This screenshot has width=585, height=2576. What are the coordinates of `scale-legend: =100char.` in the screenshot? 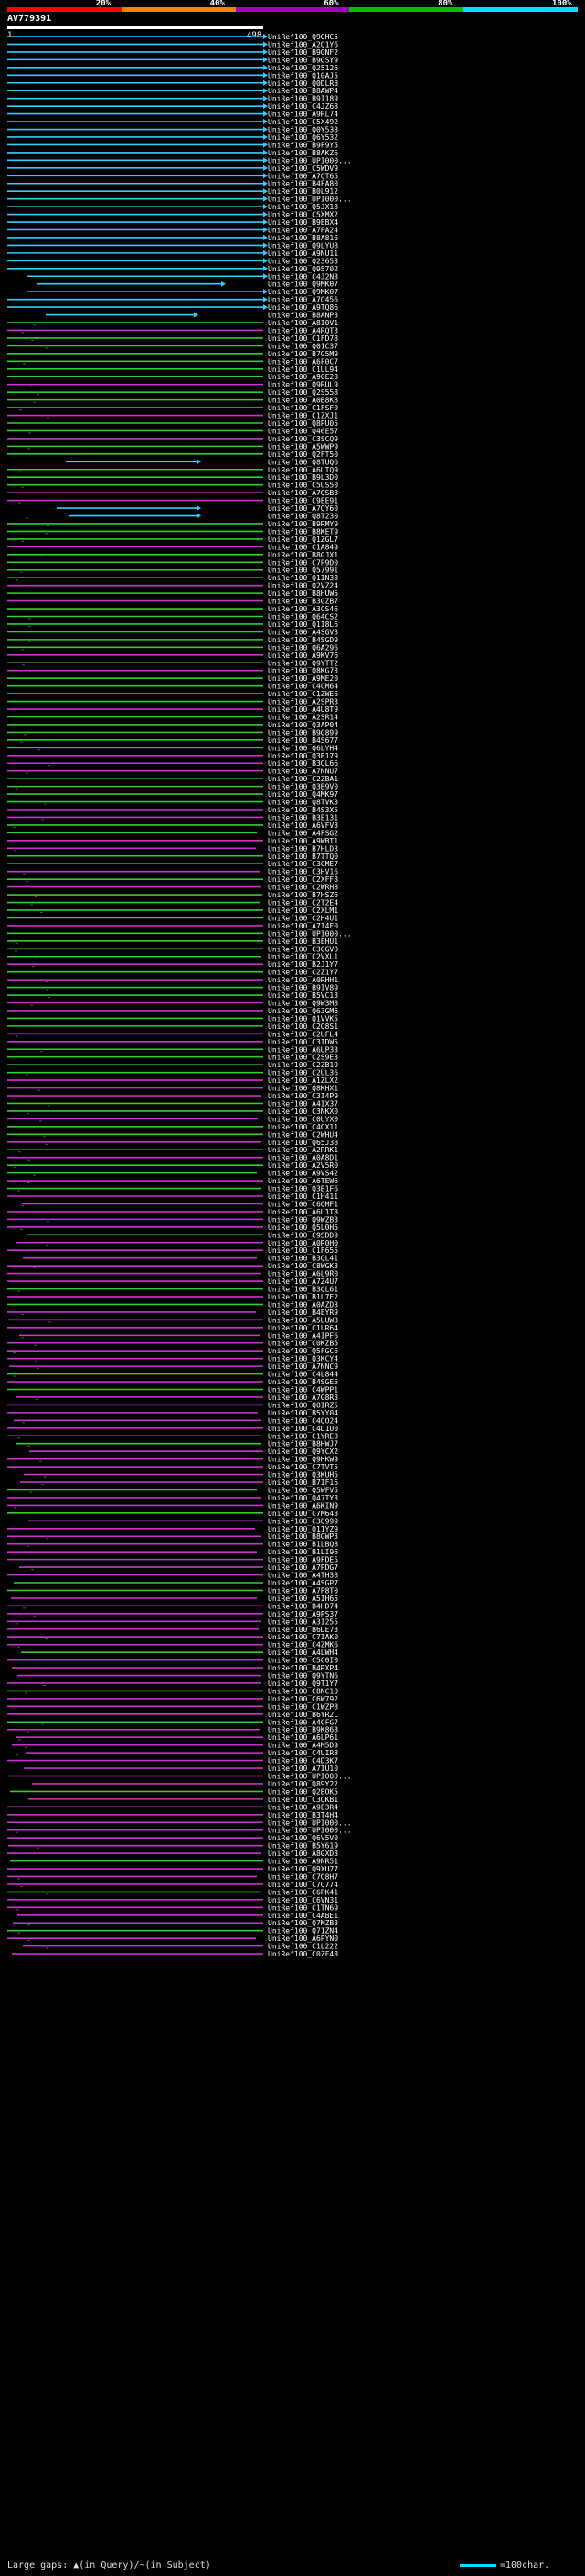 It's located at (505, 2565).